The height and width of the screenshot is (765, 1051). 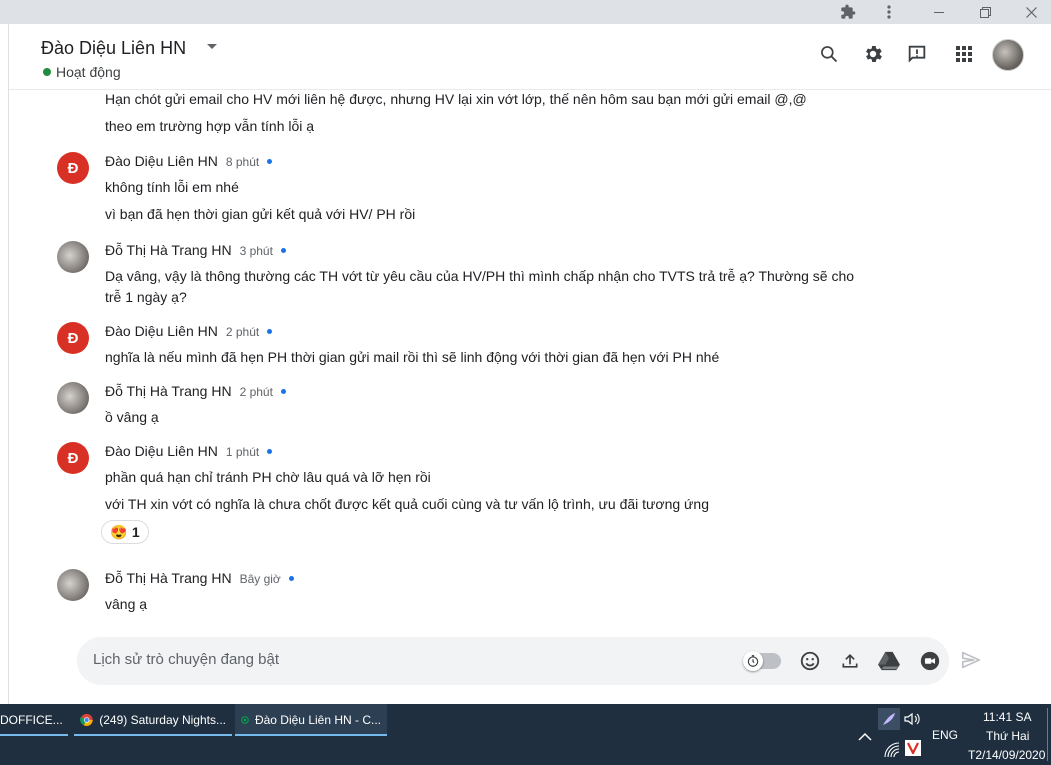 What do you see at coordinates (945, 735) in the screenshot?
I see `language-indicator: ENG` at bounding box center [945, 735].